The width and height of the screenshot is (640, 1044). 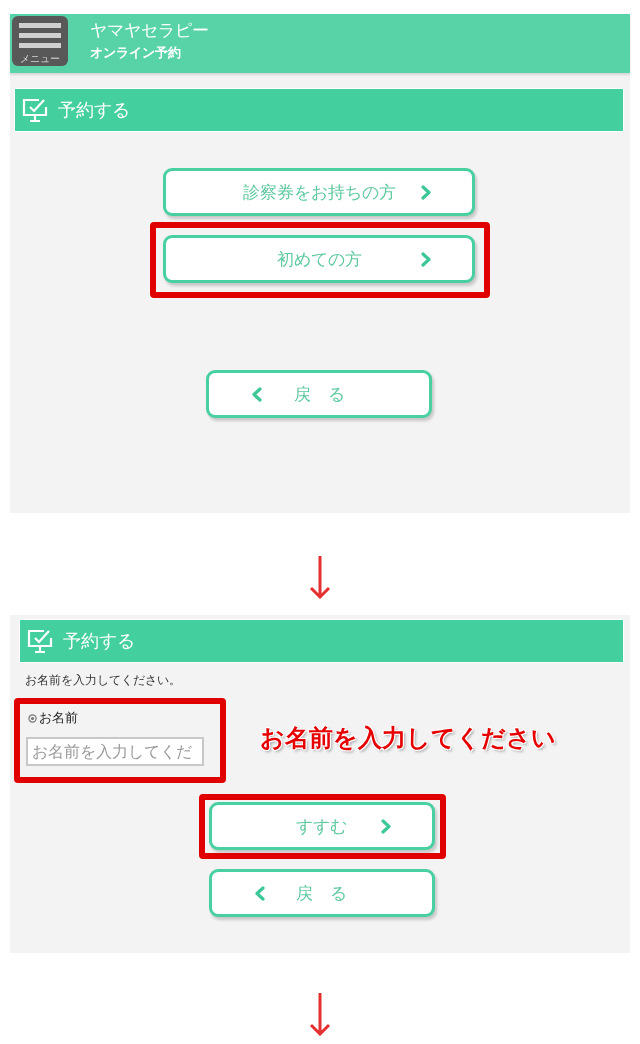 I want to click on name-input: お名前を入力してくだ, so click(x=115, y=751).